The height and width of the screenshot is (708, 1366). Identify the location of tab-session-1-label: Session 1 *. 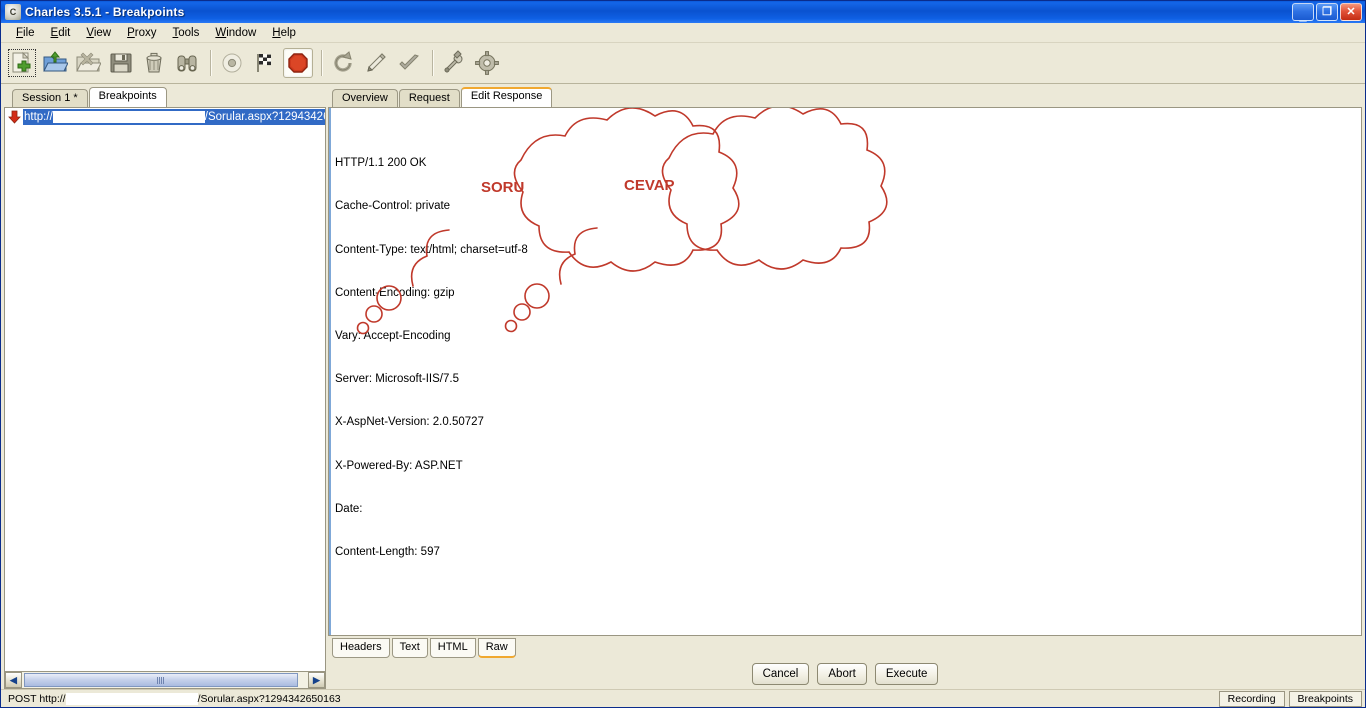
(50, 98).